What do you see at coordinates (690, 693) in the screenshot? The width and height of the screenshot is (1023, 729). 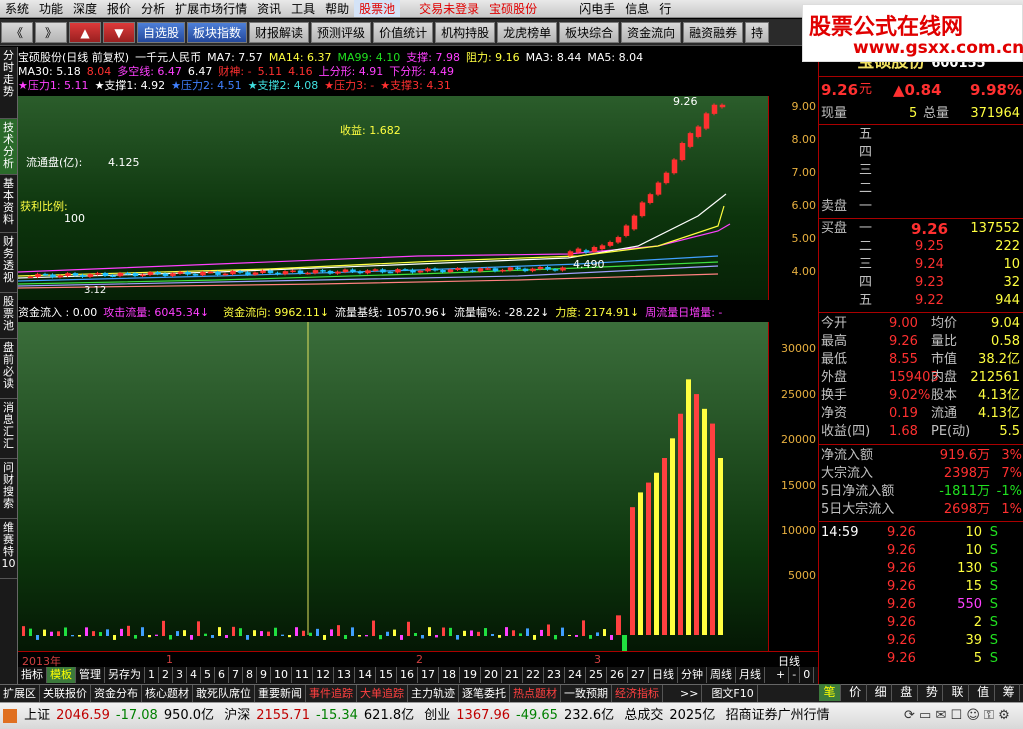 I see `sys-more-button: >>` at bounding box center [690, 693].